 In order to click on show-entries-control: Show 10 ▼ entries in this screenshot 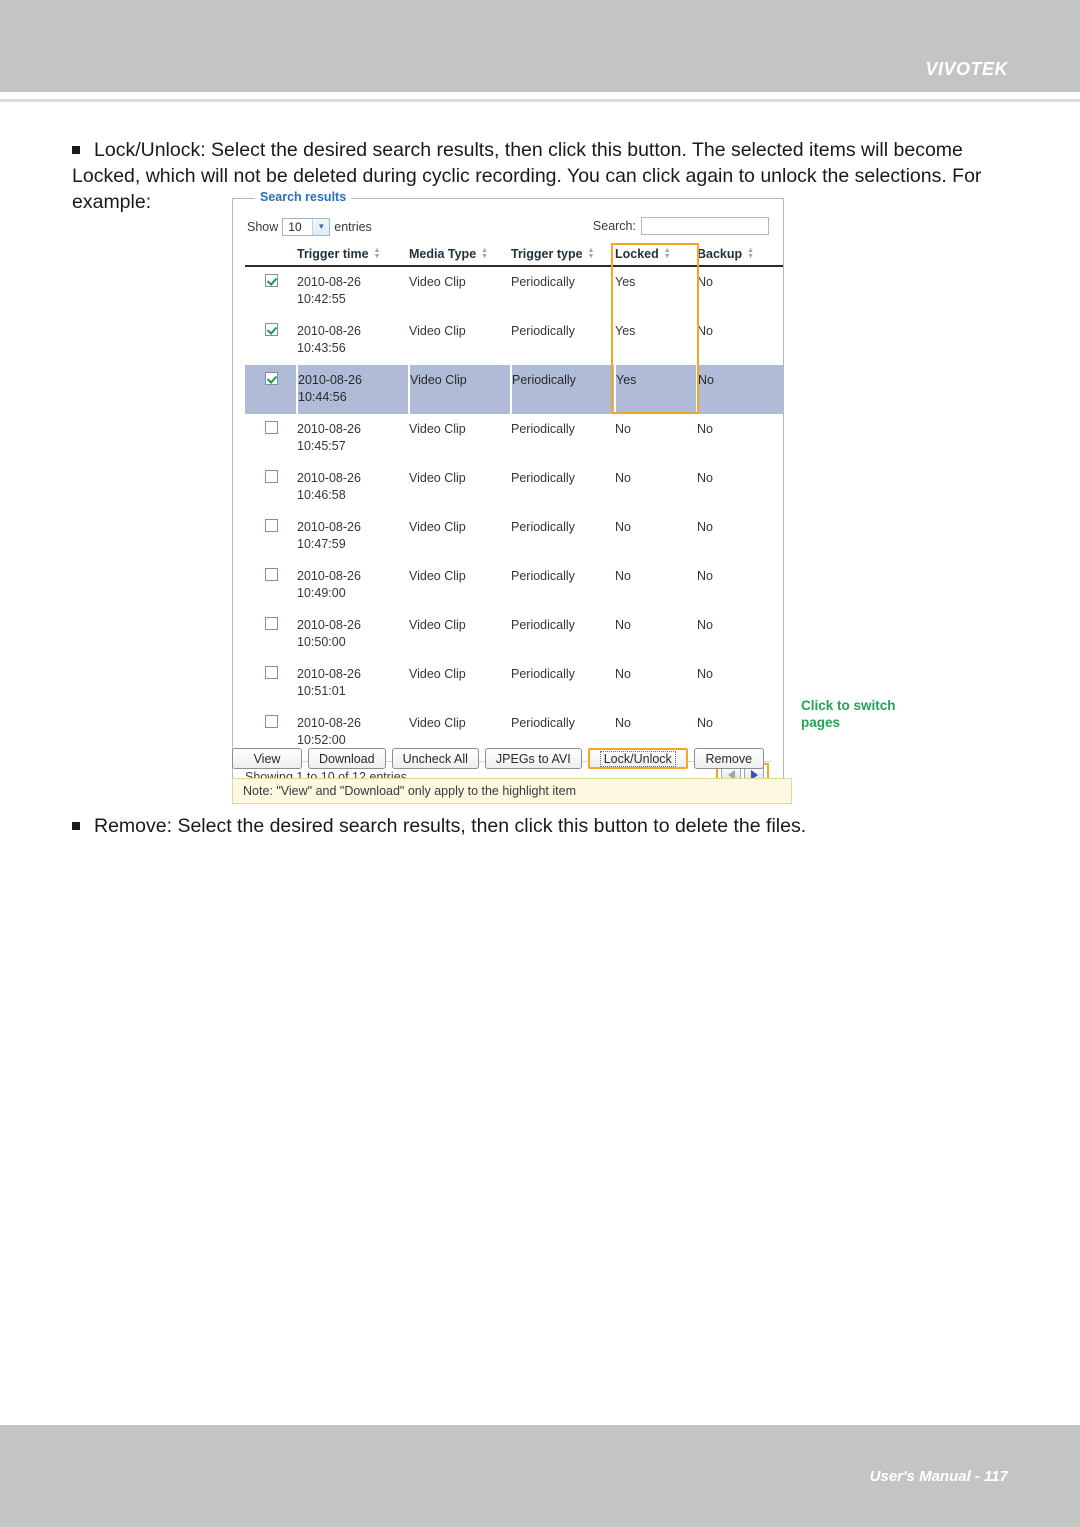, I will do `click(309, 227)`.